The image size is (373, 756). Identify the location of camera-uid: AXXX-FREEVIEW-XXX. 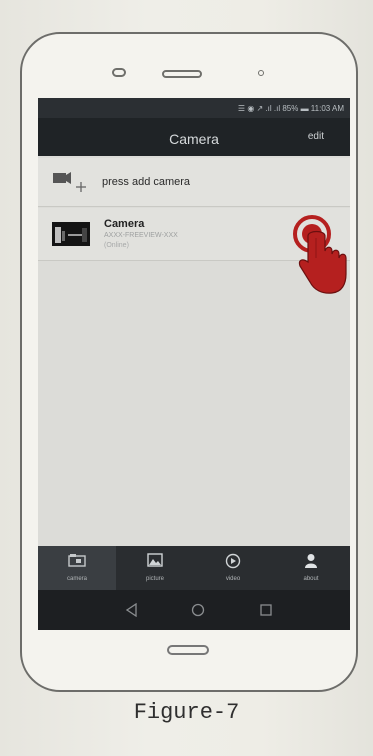
(141, 235).